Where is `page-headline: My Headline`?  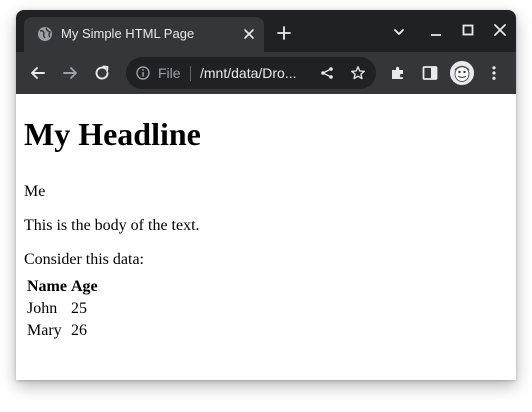 page-headline: My Headline is located at coordinates (112, 134).